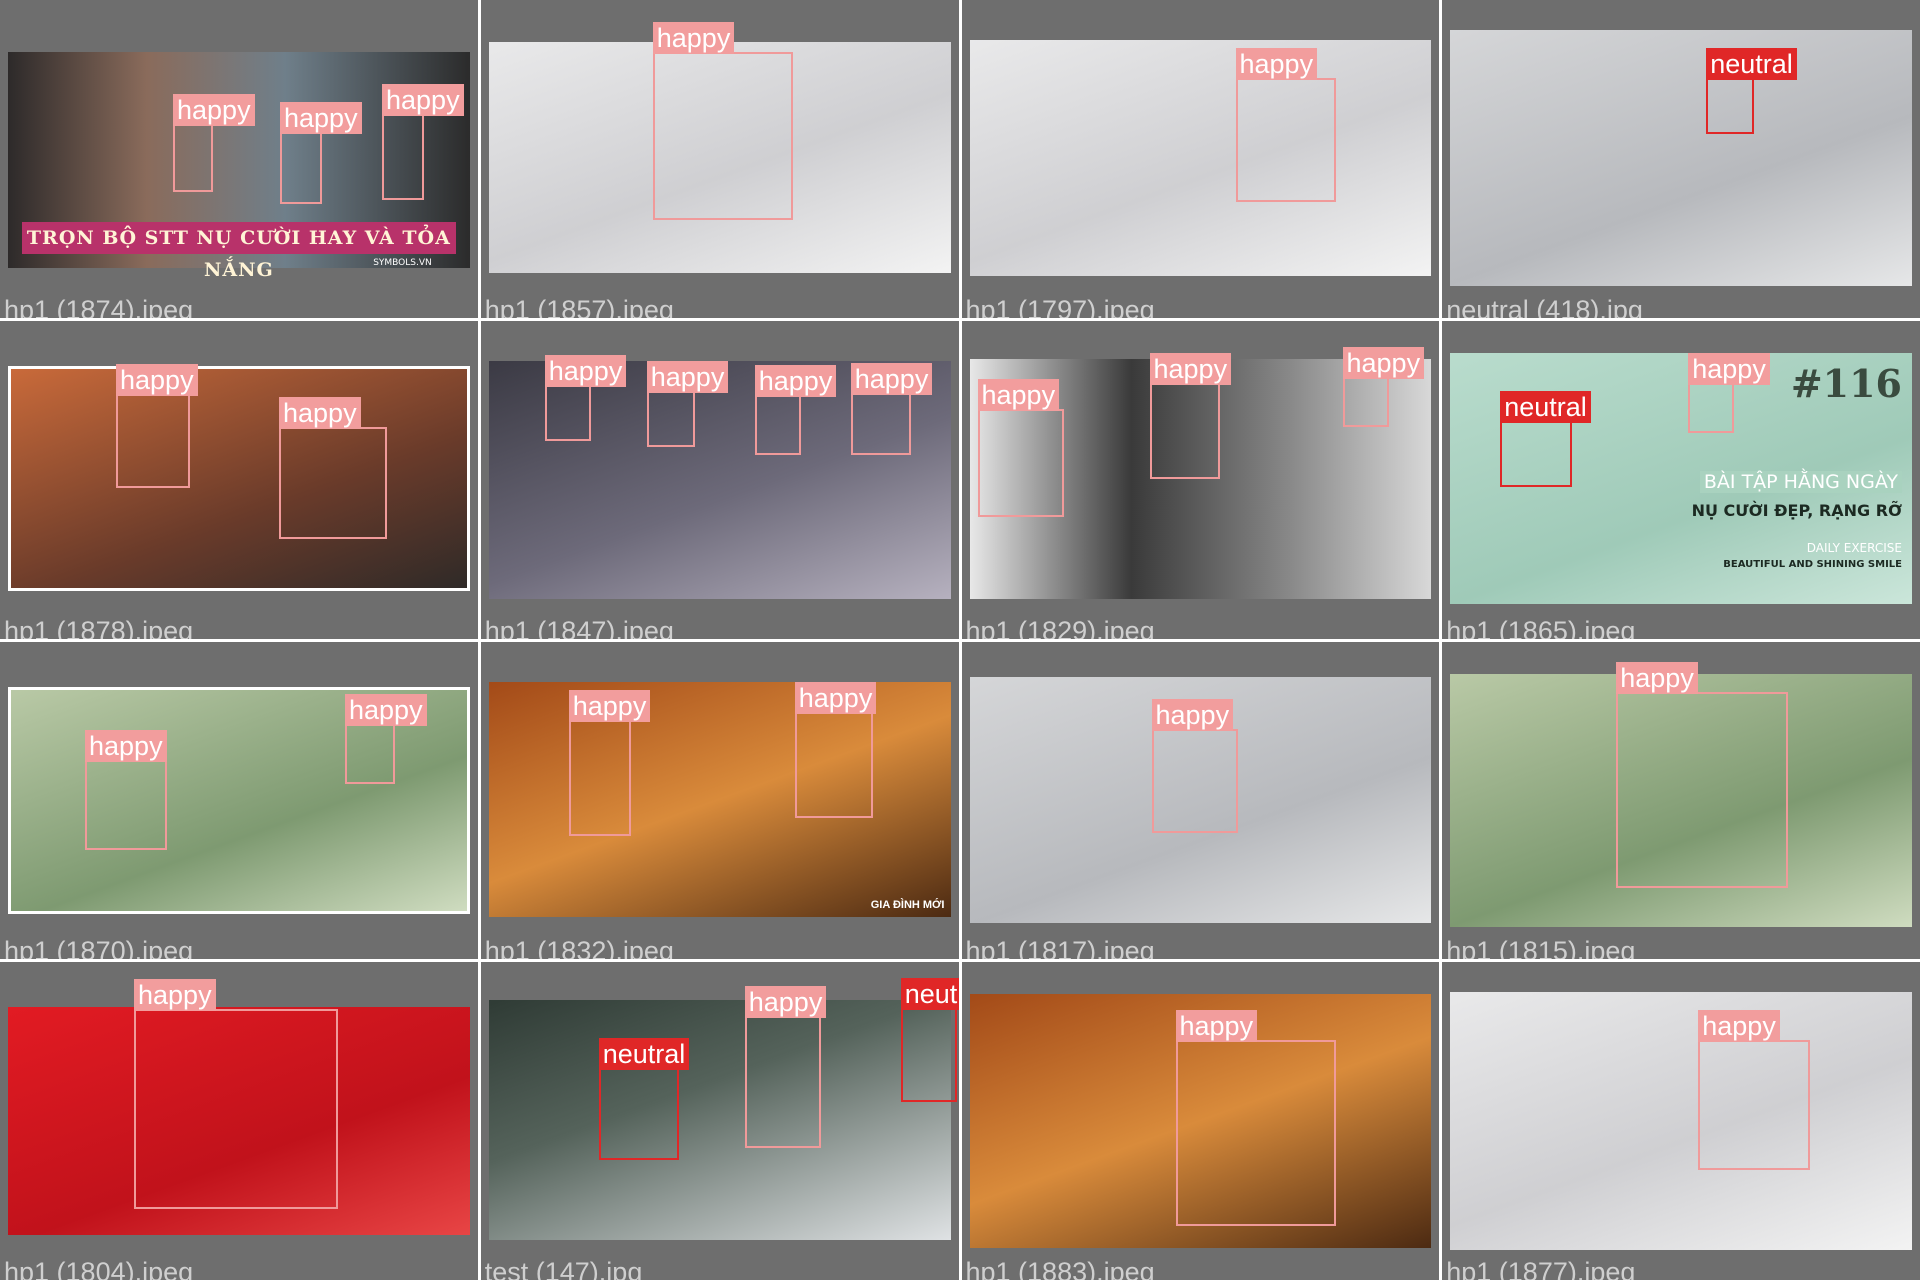 This screenshot has width=1920, height=1280. Describe the element at coordinates (1541, 1268) in the screenshot. I see `image-filename: hp1 (1877).jpeg` at that location.